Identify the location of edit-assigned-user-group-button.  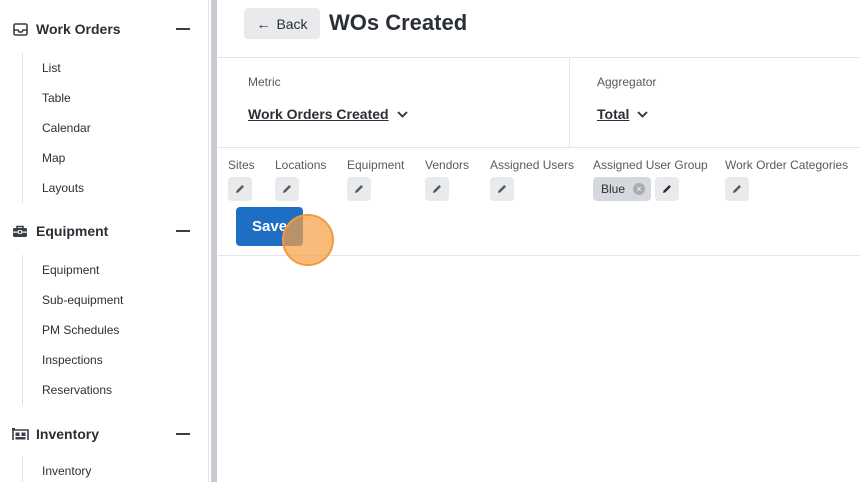
(667, 189).